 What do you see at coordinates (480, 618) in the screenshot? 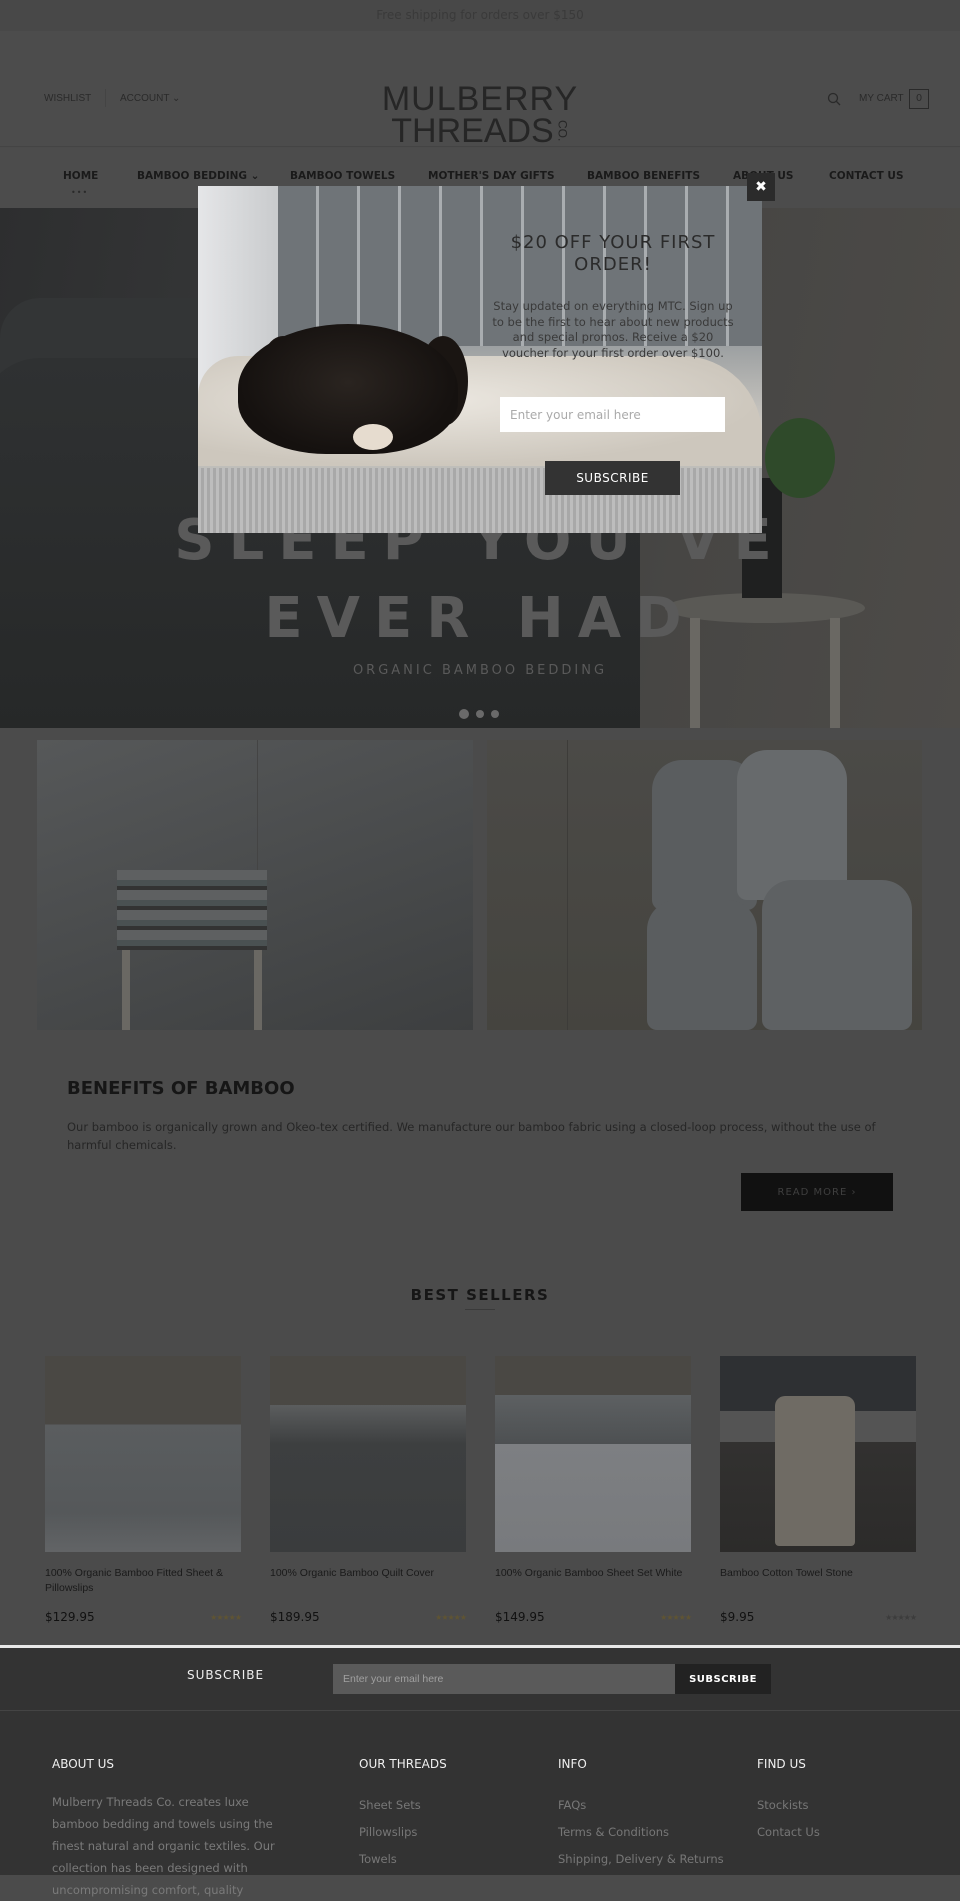
I see `hero-headline-line3: EVER HAD` at bounding box center [480, 618].